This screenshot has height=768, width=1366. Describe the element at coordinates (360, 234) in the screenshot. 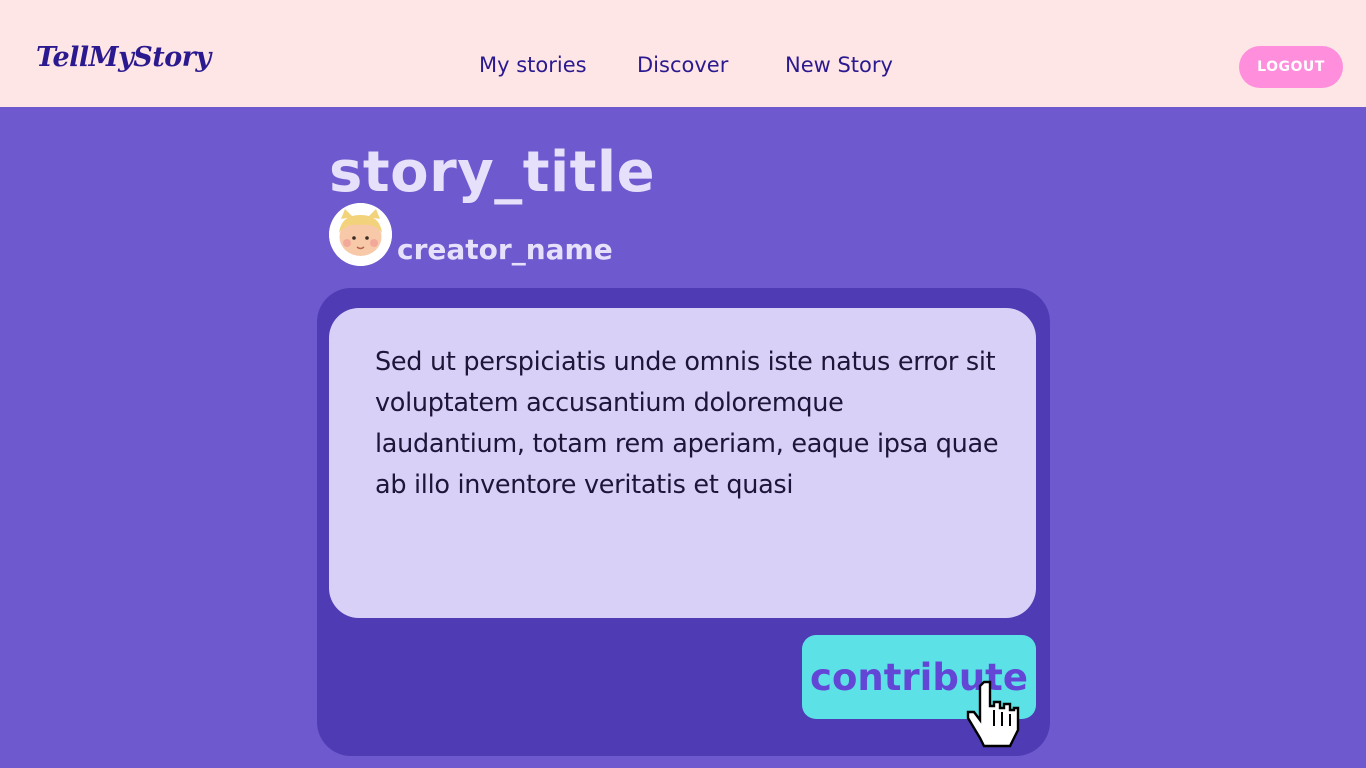

I see `avatar-icon` at that location.